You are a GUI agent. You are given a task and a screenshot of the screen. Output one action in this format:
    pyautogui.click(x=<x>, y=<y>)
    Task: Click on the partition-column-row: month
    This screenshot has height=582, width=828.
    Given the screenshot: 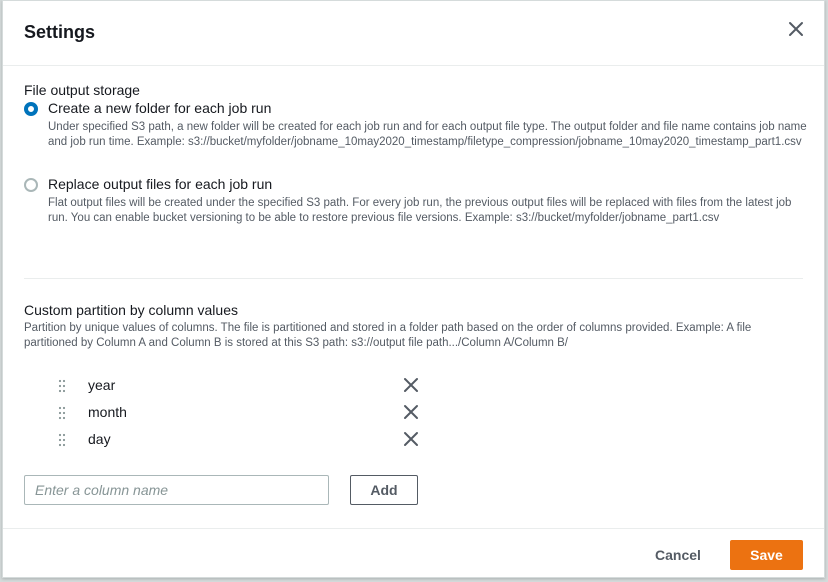 What is the action you would take?
    pyautogui.click(x=240, y=413)
    